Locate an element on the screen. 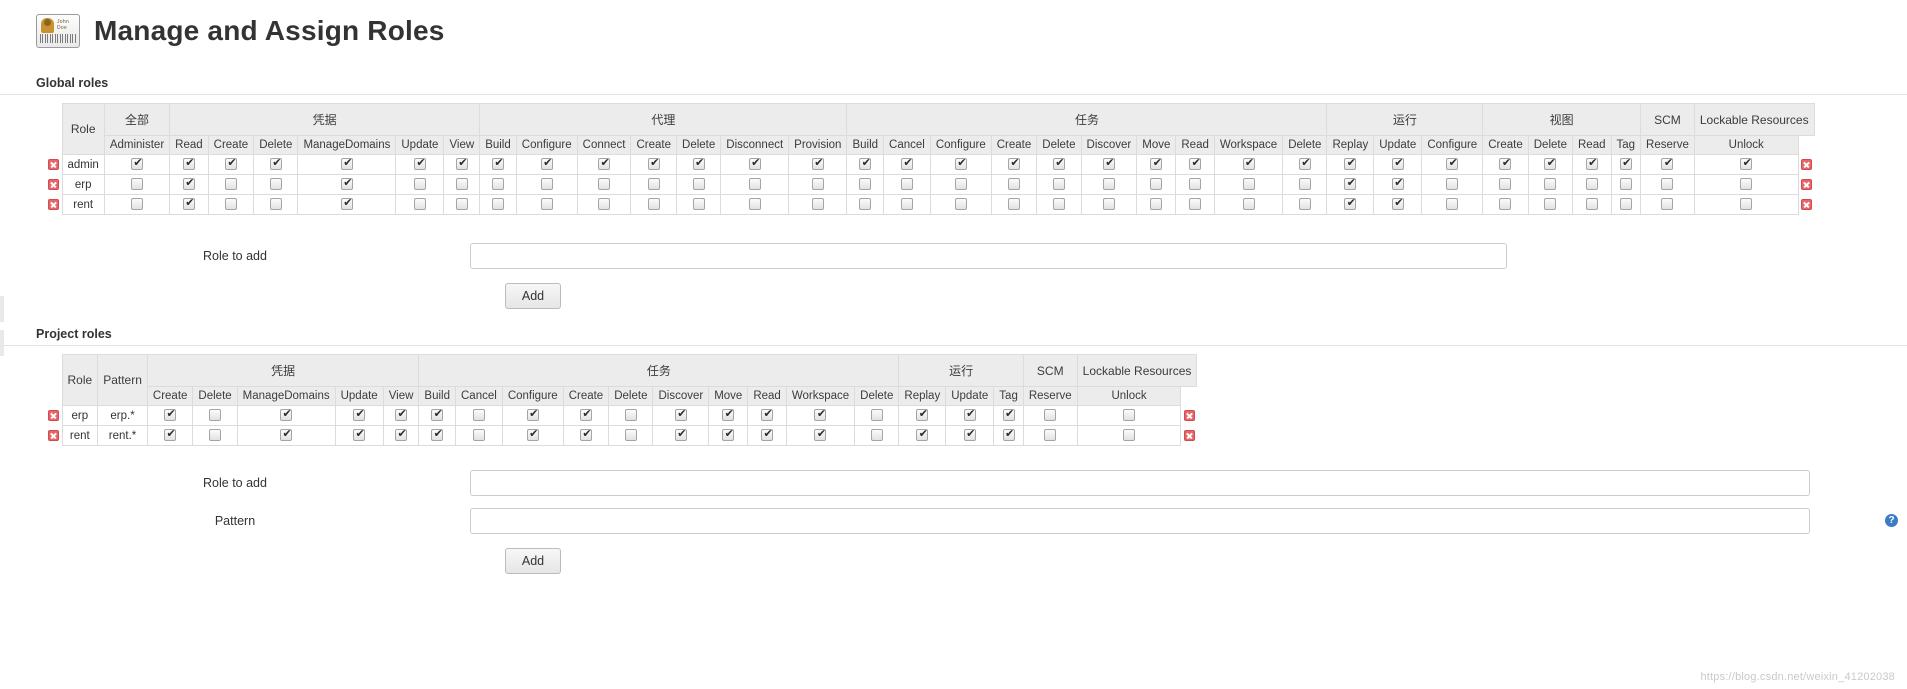  global-role-to-add-input is located at coordinates (988, 256).